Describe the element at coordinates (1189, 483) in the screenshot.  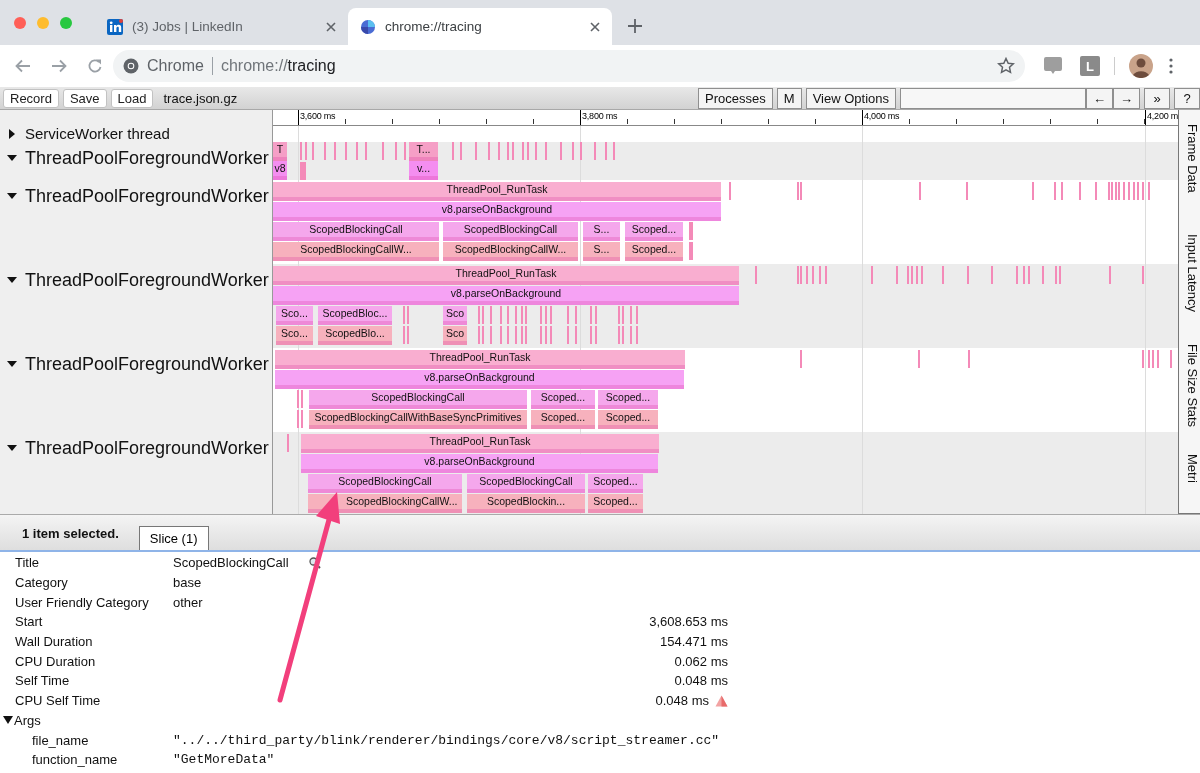
I see `side-tab: Metri` at that location.